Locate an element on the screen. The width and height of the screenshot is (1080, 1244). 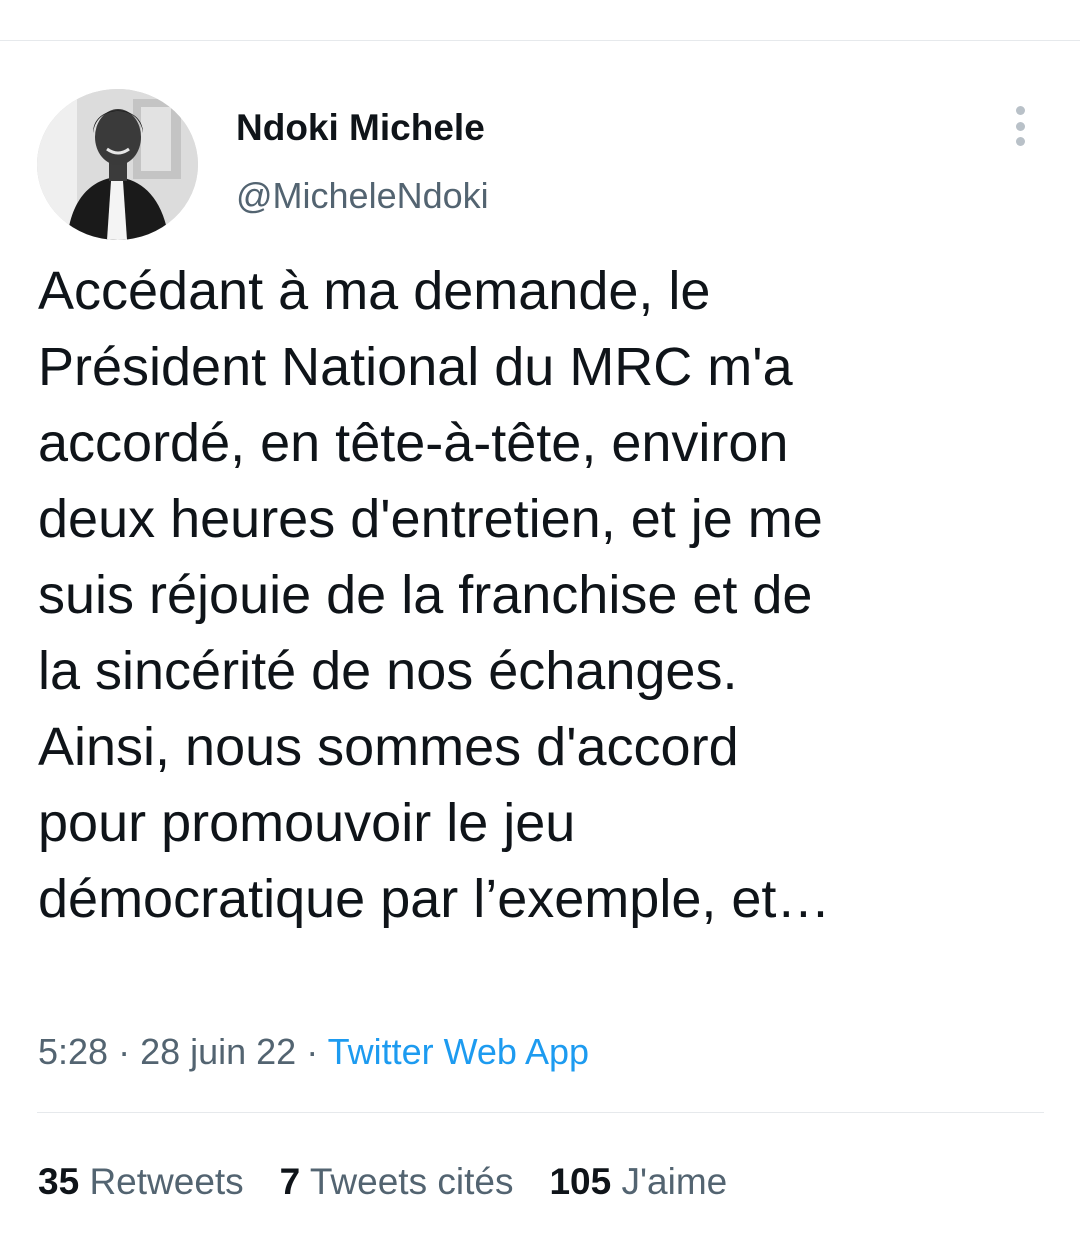
likes-label: J'aime is located at coordinates (674, 1181).